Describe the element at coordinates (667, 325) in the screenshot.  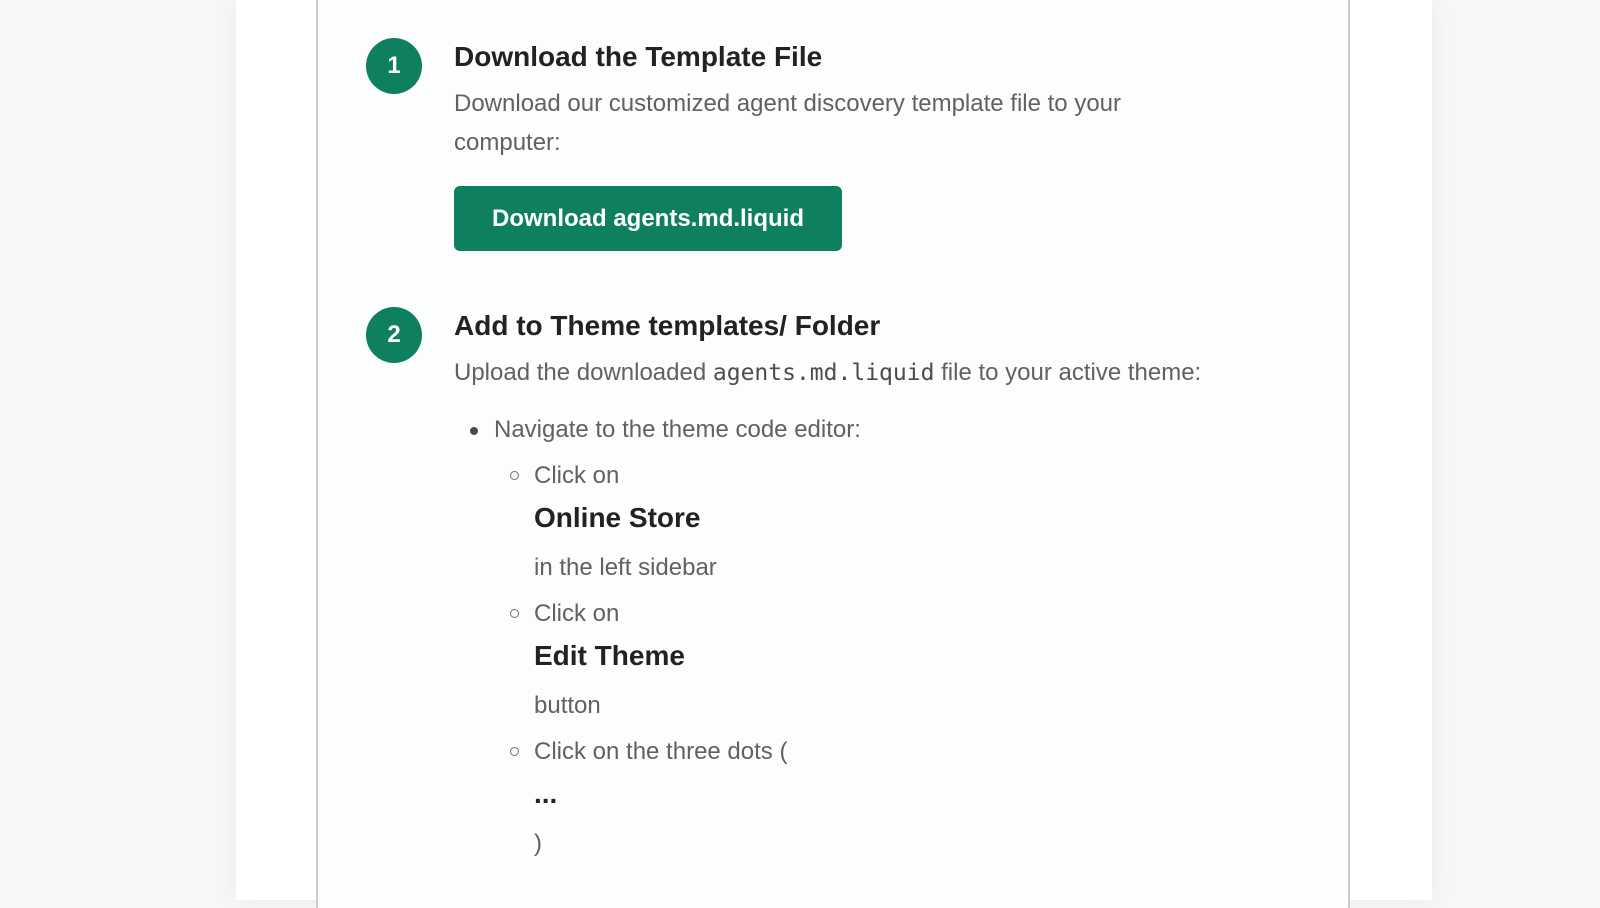
I see `step-2-title: Add to Theme templates/ Folder` at that location.